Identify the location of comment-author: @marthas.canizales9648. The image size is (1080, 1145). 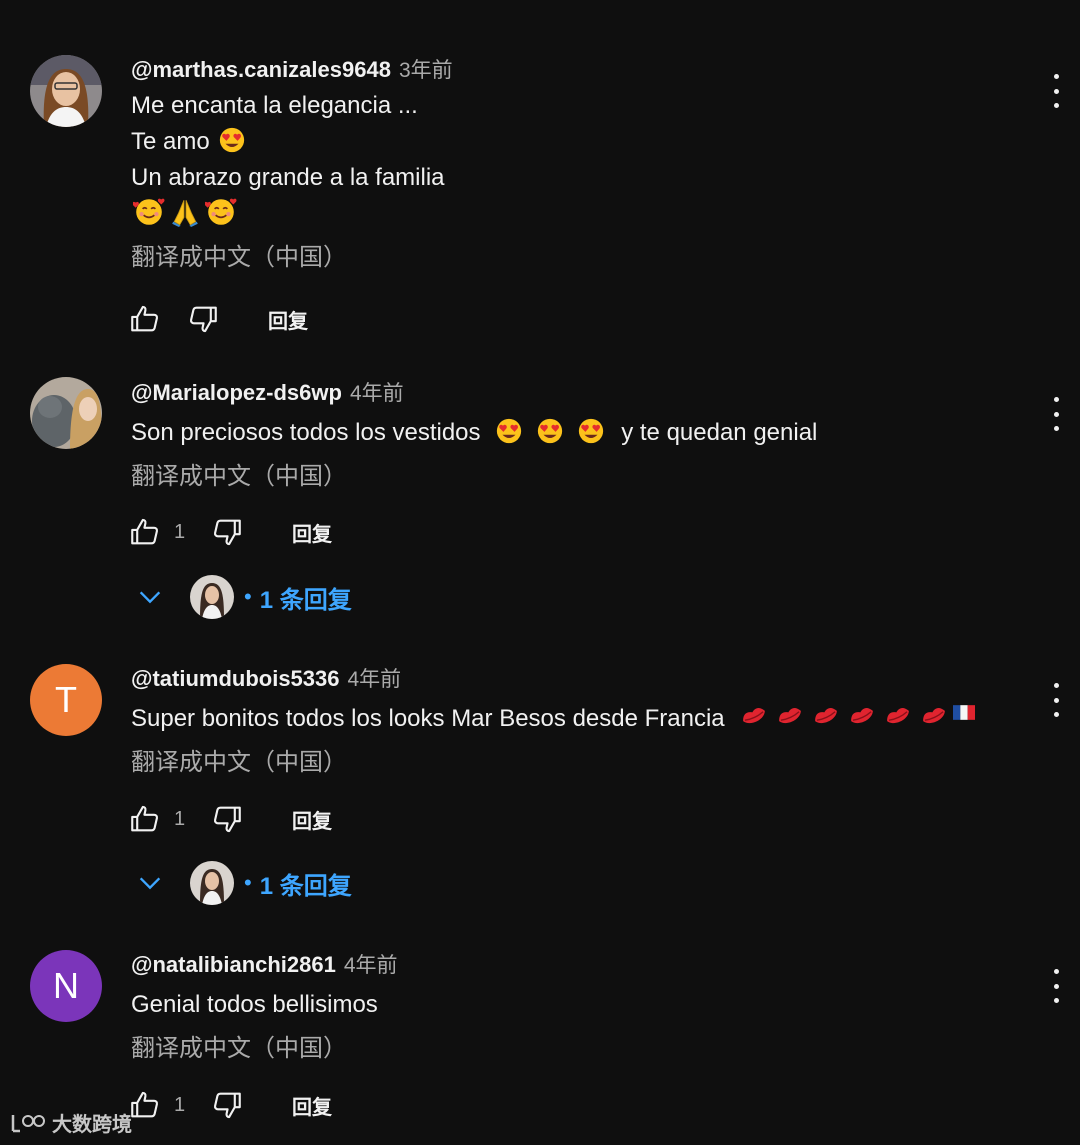
(261, 70).